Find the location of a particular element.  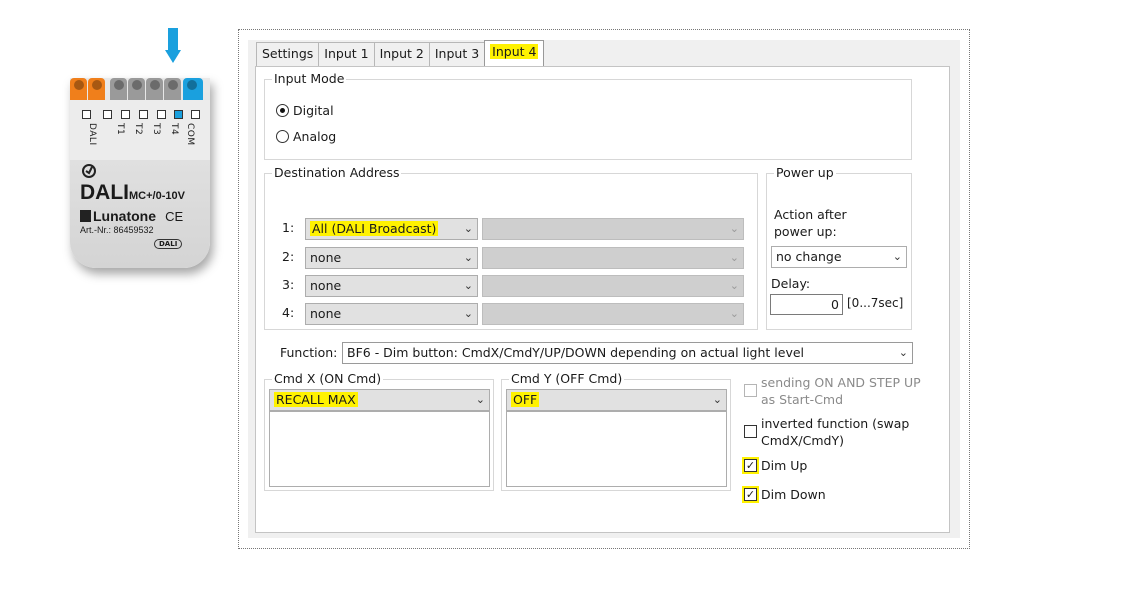

sending-on-label: sending ON AND STEP UP is located at coordinates (841, 382).